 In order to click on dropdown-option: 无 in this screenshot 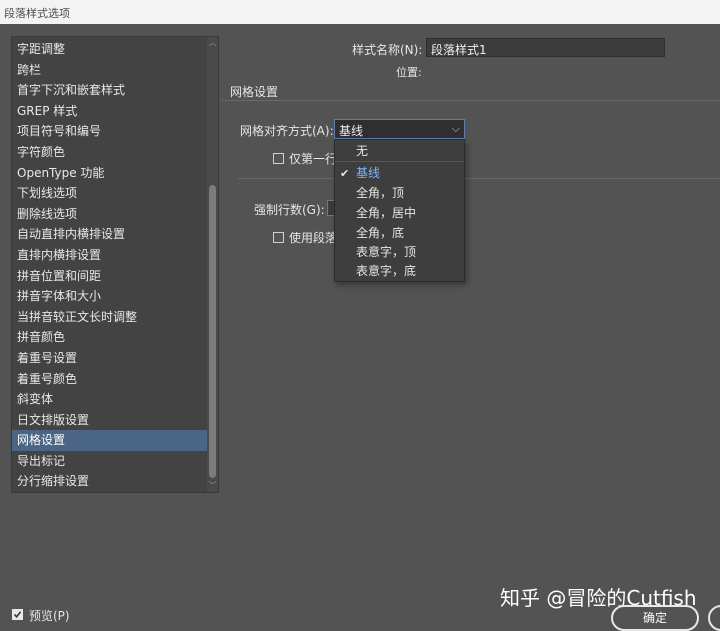, I will do `click(399, 151)`.